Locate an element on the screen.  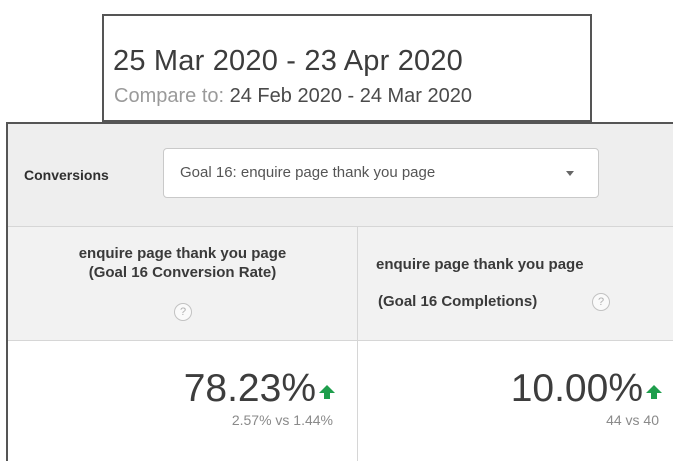
metric-header-line1: enquire page thank you page is located at coordinates (182, 253).